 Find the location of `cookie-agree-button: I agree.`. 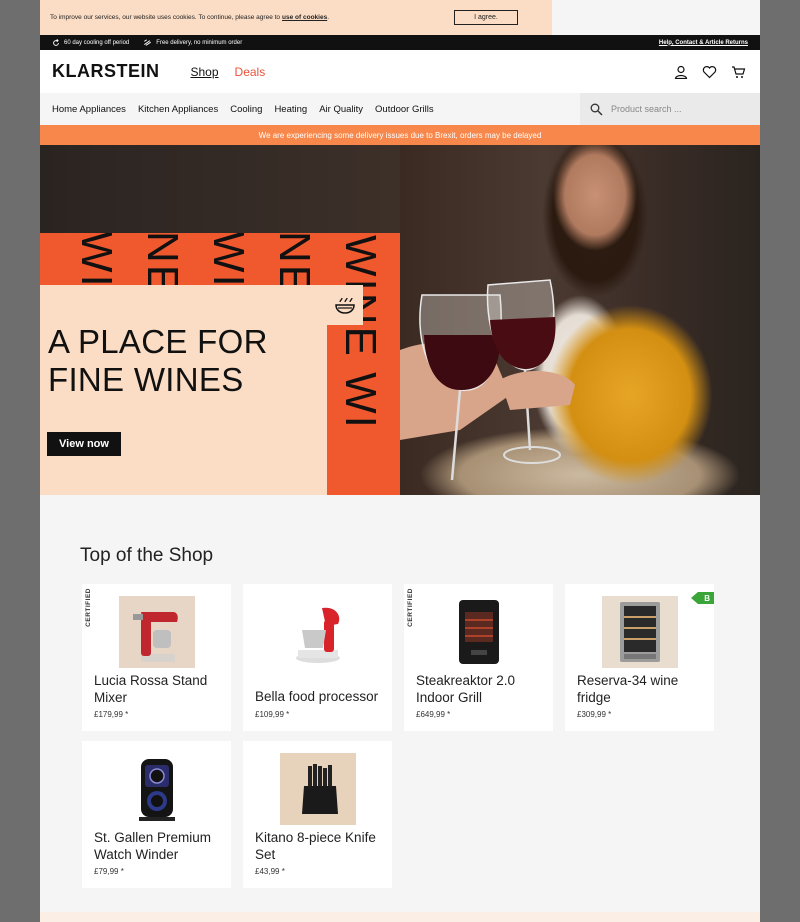

cookie-agree-button: I agree. is located at coordinates (486, 17).